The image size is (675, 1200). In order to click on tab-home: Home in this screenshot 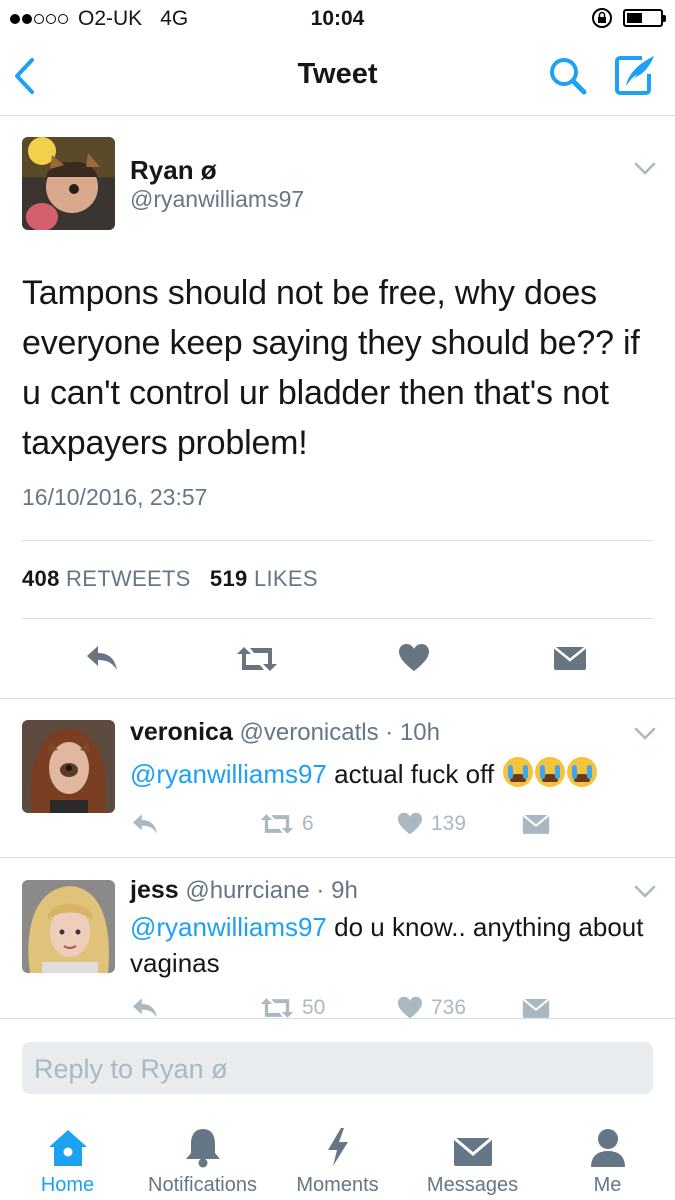, I will do `click(67, 1161)`.